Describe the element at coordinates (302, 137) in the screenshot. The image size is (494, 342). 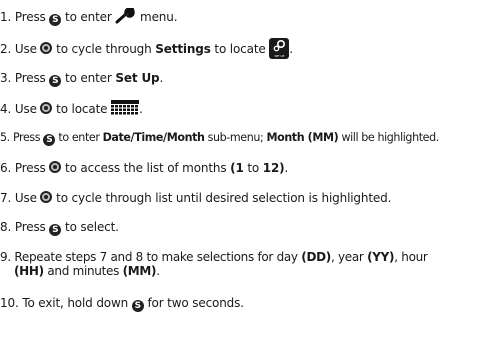
I see `step-bold-text: Month (MM)` at that location.